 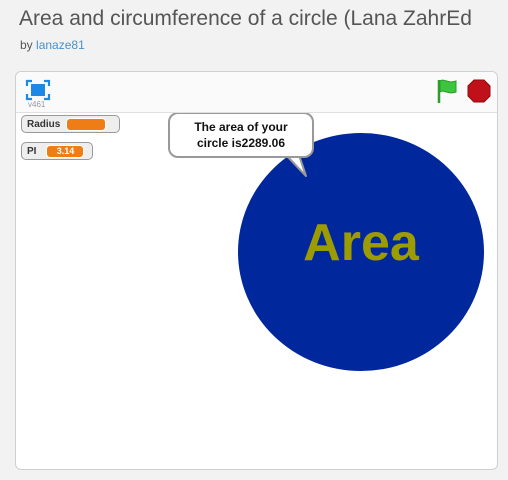 I want to click on speech-line-2: circle is2289.06, so click(x=241, y=143).